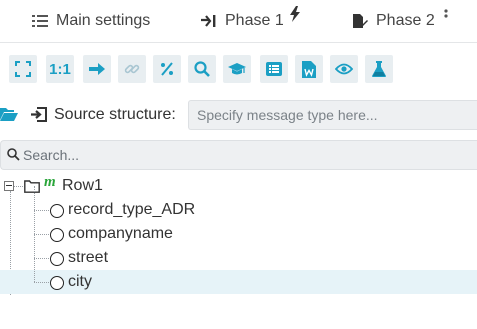 This screenshot has width=477, height=329. I want to click on sign-in-icon, so click(39, 117).